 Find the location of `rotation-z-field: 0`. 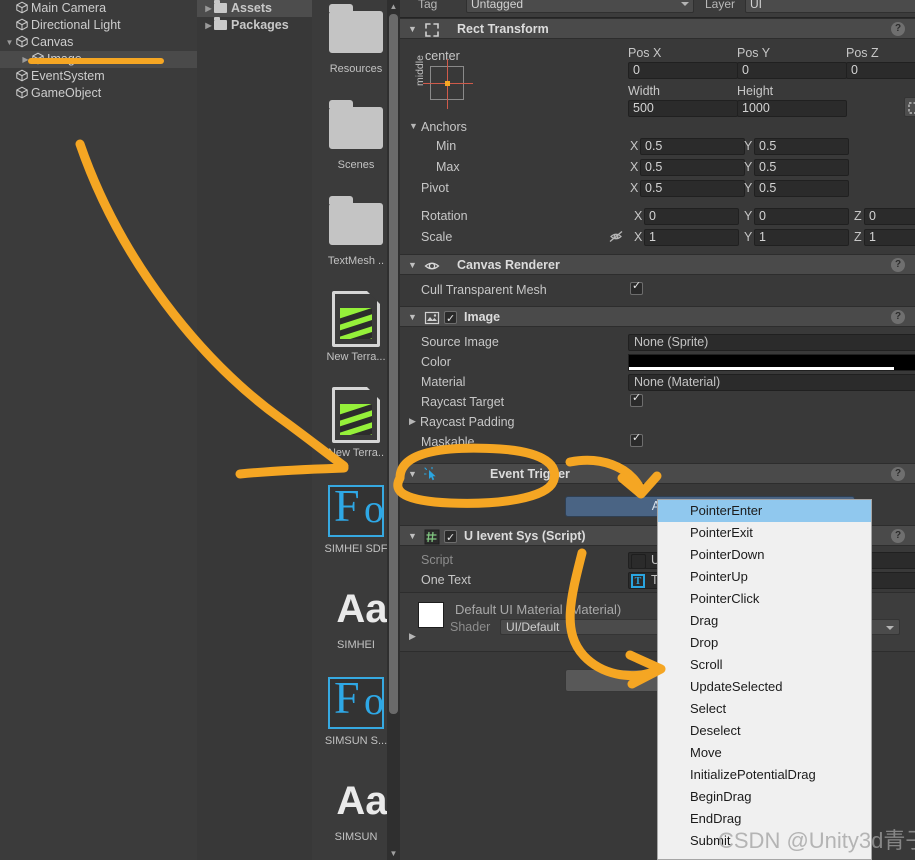

rotation-z-field: 0 is located at coordinates (889, 216).